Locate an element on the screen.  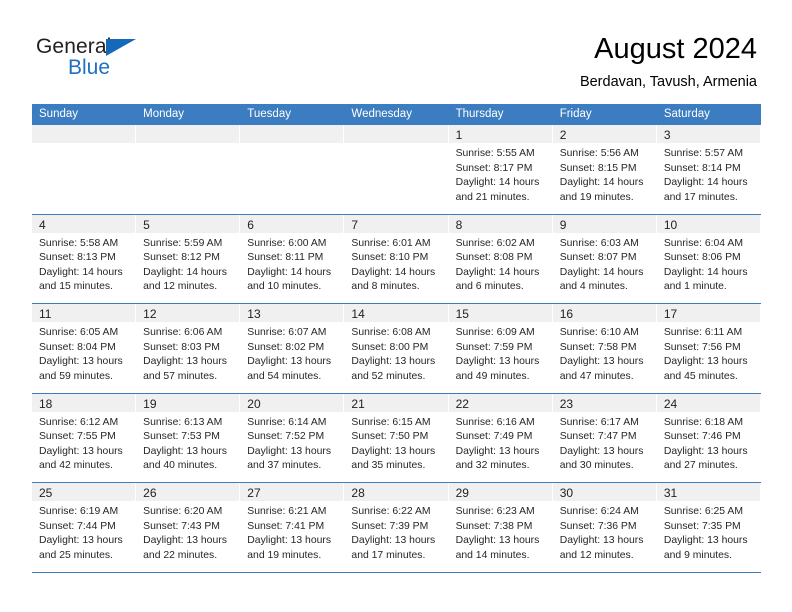
day-detail-line: Sunrise: 6:18 AM is located at coordinates (703, 422).